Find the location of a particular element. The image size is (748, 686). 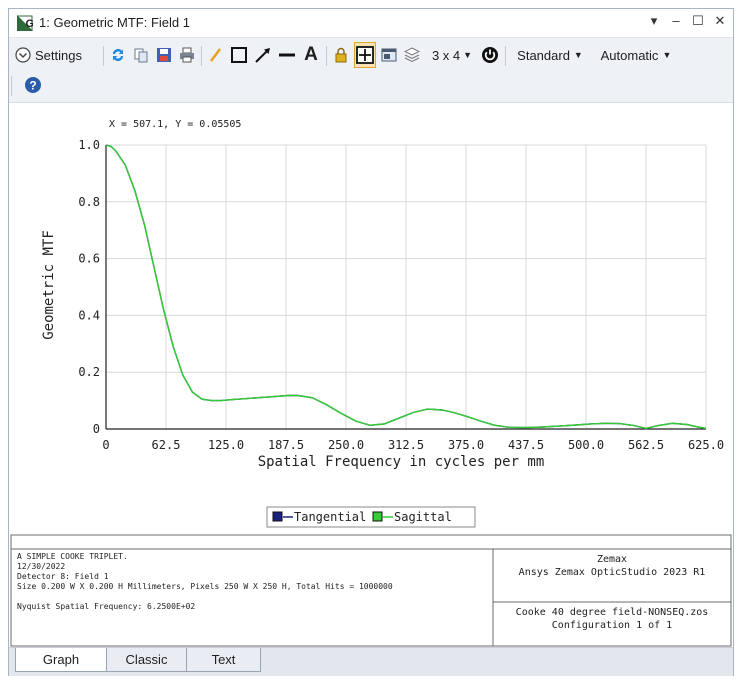

layers-icon is located at coordinates (412, 55).